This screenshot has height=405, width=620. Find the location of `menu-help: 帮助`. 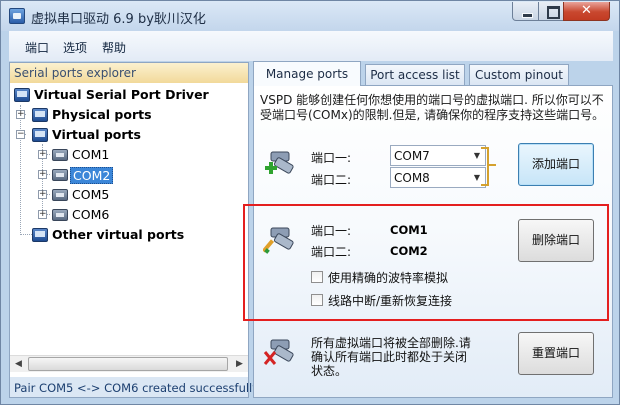

menu-help: 帮助 is located at coordinates (114, 47).